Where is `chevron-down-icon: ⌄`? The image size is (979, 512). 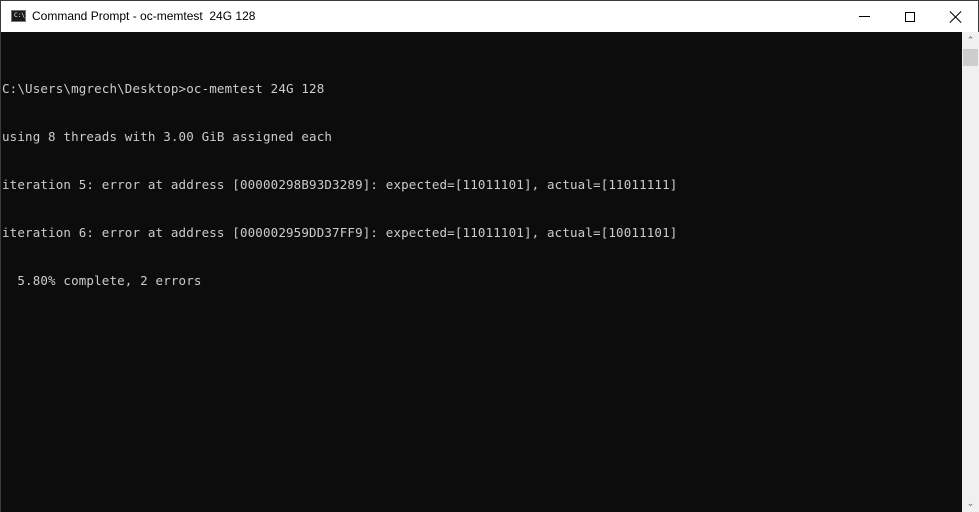
chevron-down-icon: ⌄ is located at coordinates (970, 503).